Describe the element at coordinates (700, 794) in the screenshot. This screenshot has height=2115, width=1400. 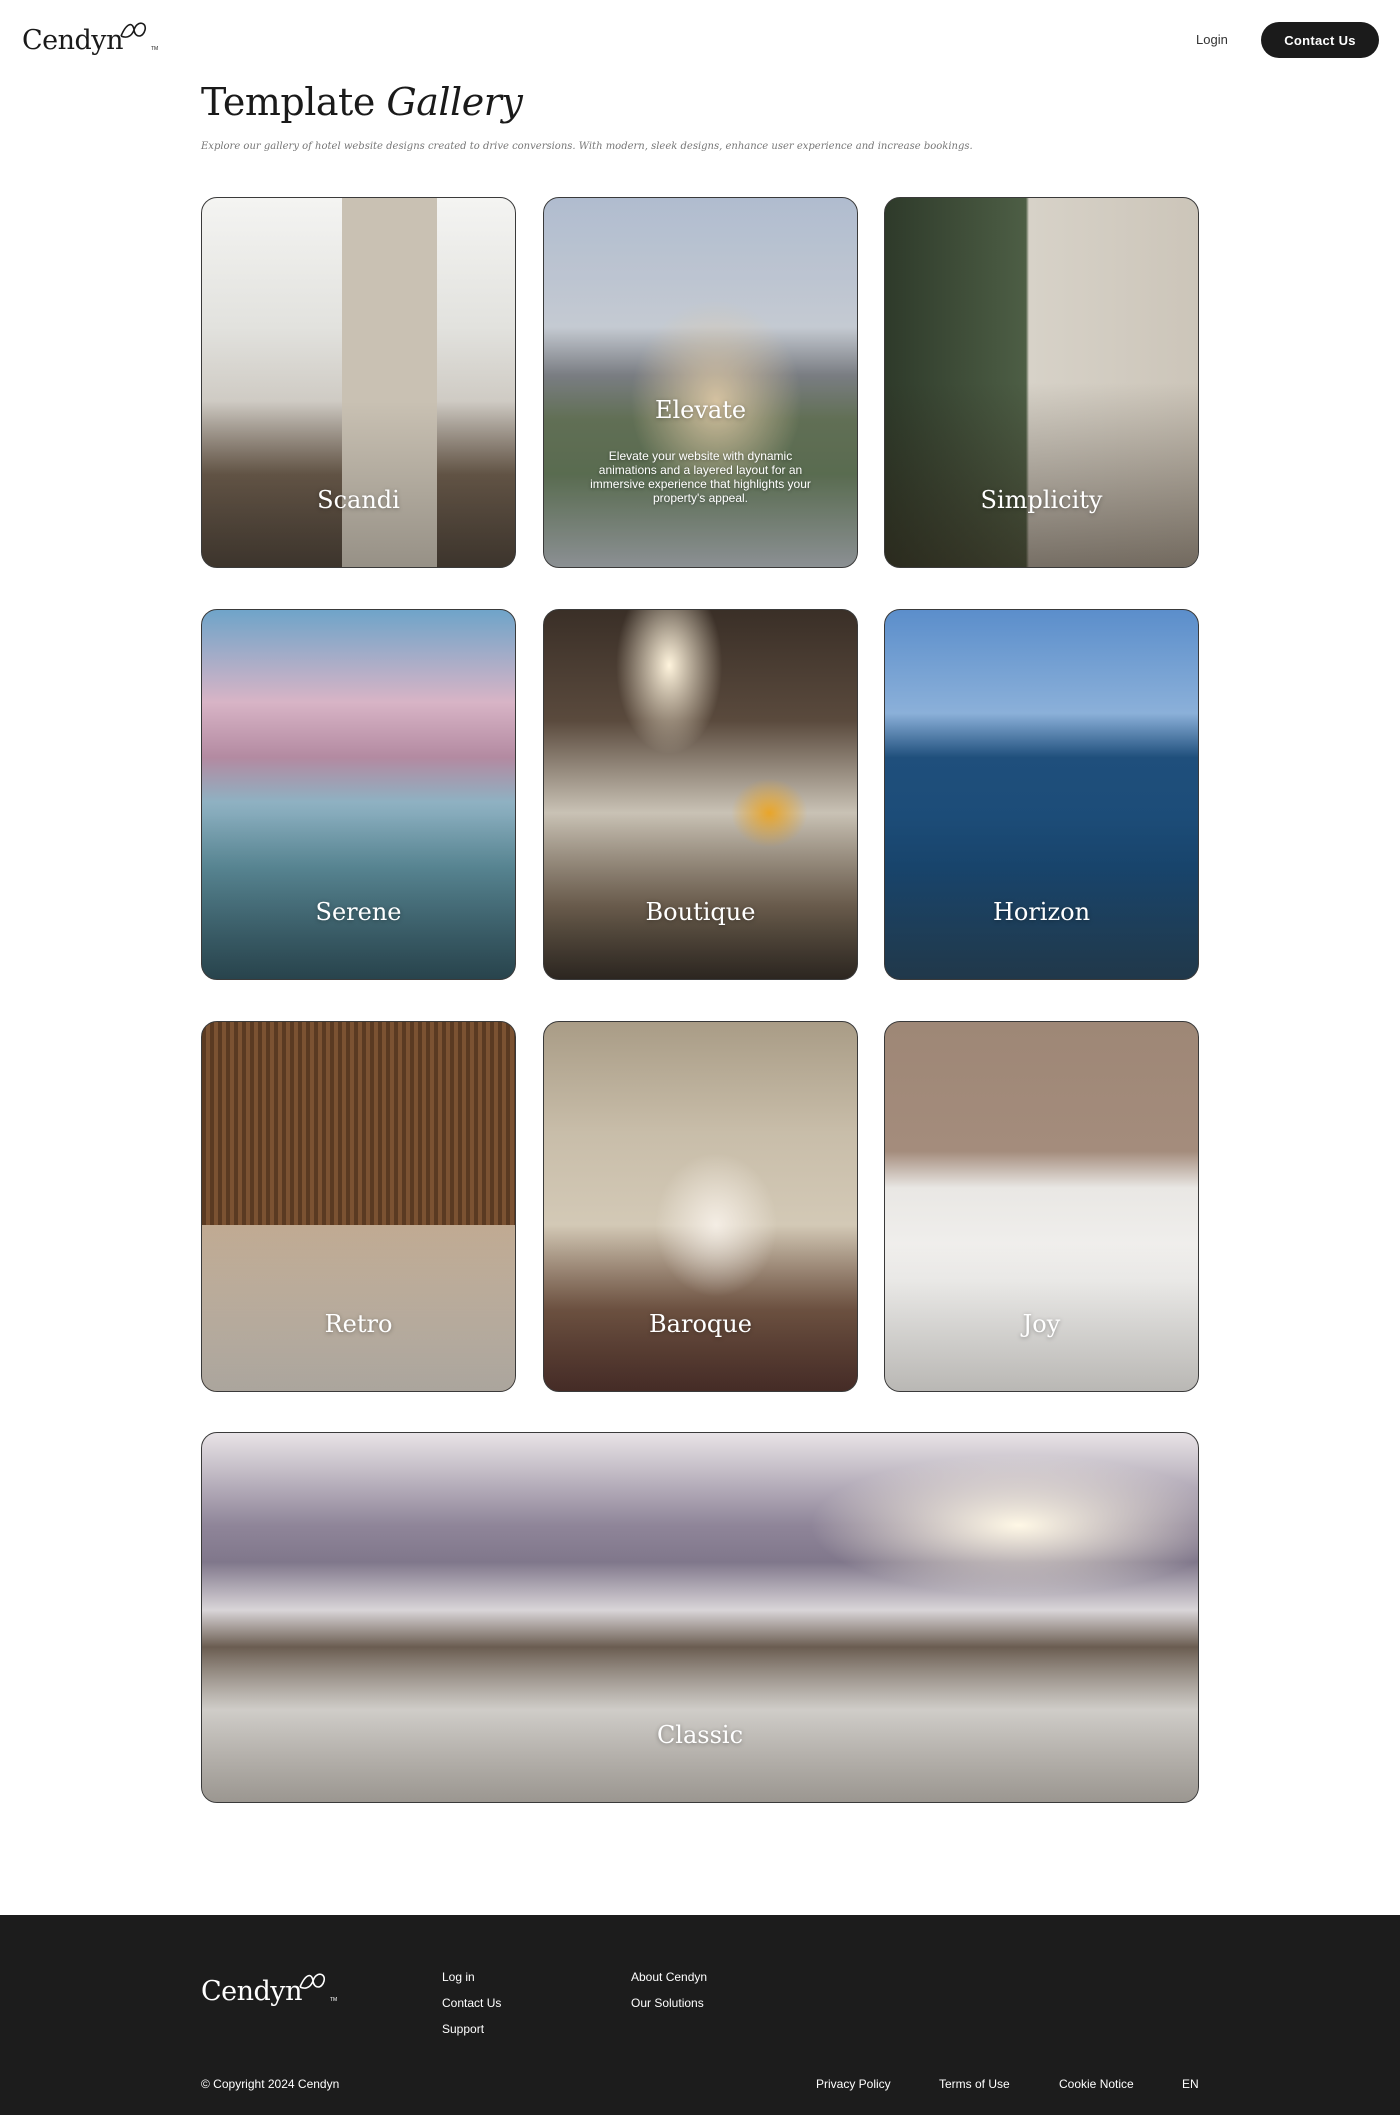
I see `template-card-boutique: Boutique` at that location.